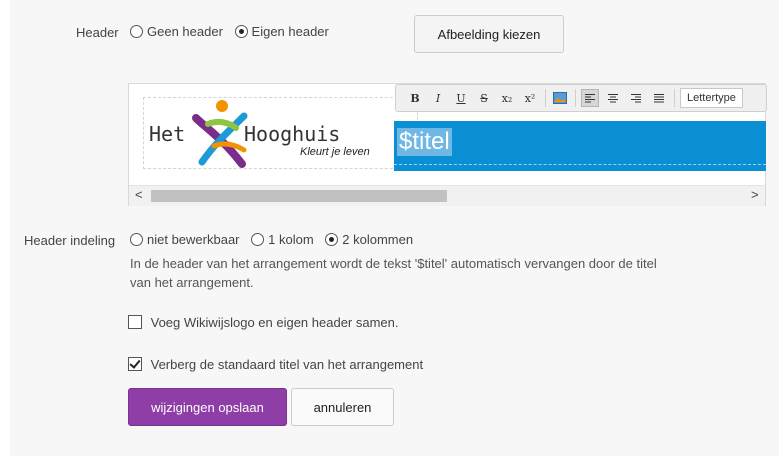 Image resolution: width=779 pixels, height=456 pixels. What do you see at coordinates (580, 164) in the screenshot?
I see `title-area-border` at bounding box center [580, 164].